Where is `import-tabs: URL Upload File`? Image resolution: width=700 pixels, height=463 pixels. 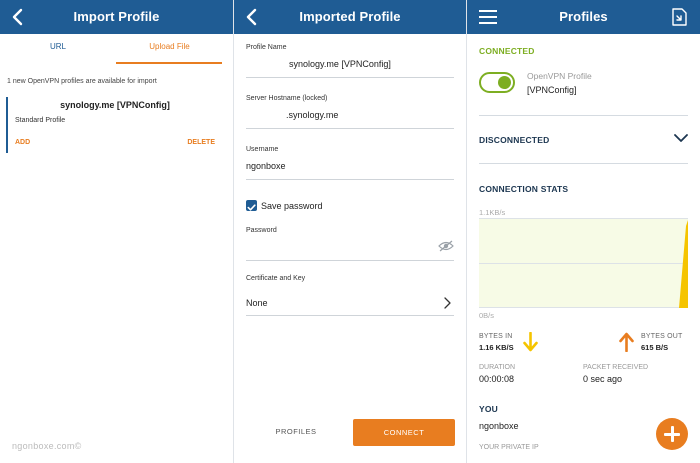
import-tabs: URL Upload File is located at coordinates (116, 49).